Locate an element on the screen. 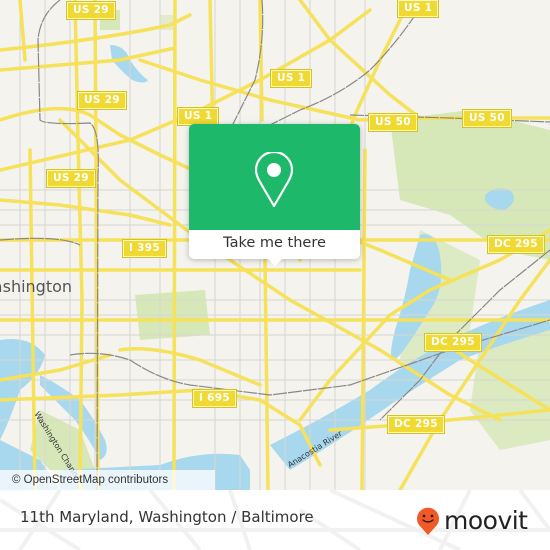  brand-name: moovit is located at coordinates (486, 520).